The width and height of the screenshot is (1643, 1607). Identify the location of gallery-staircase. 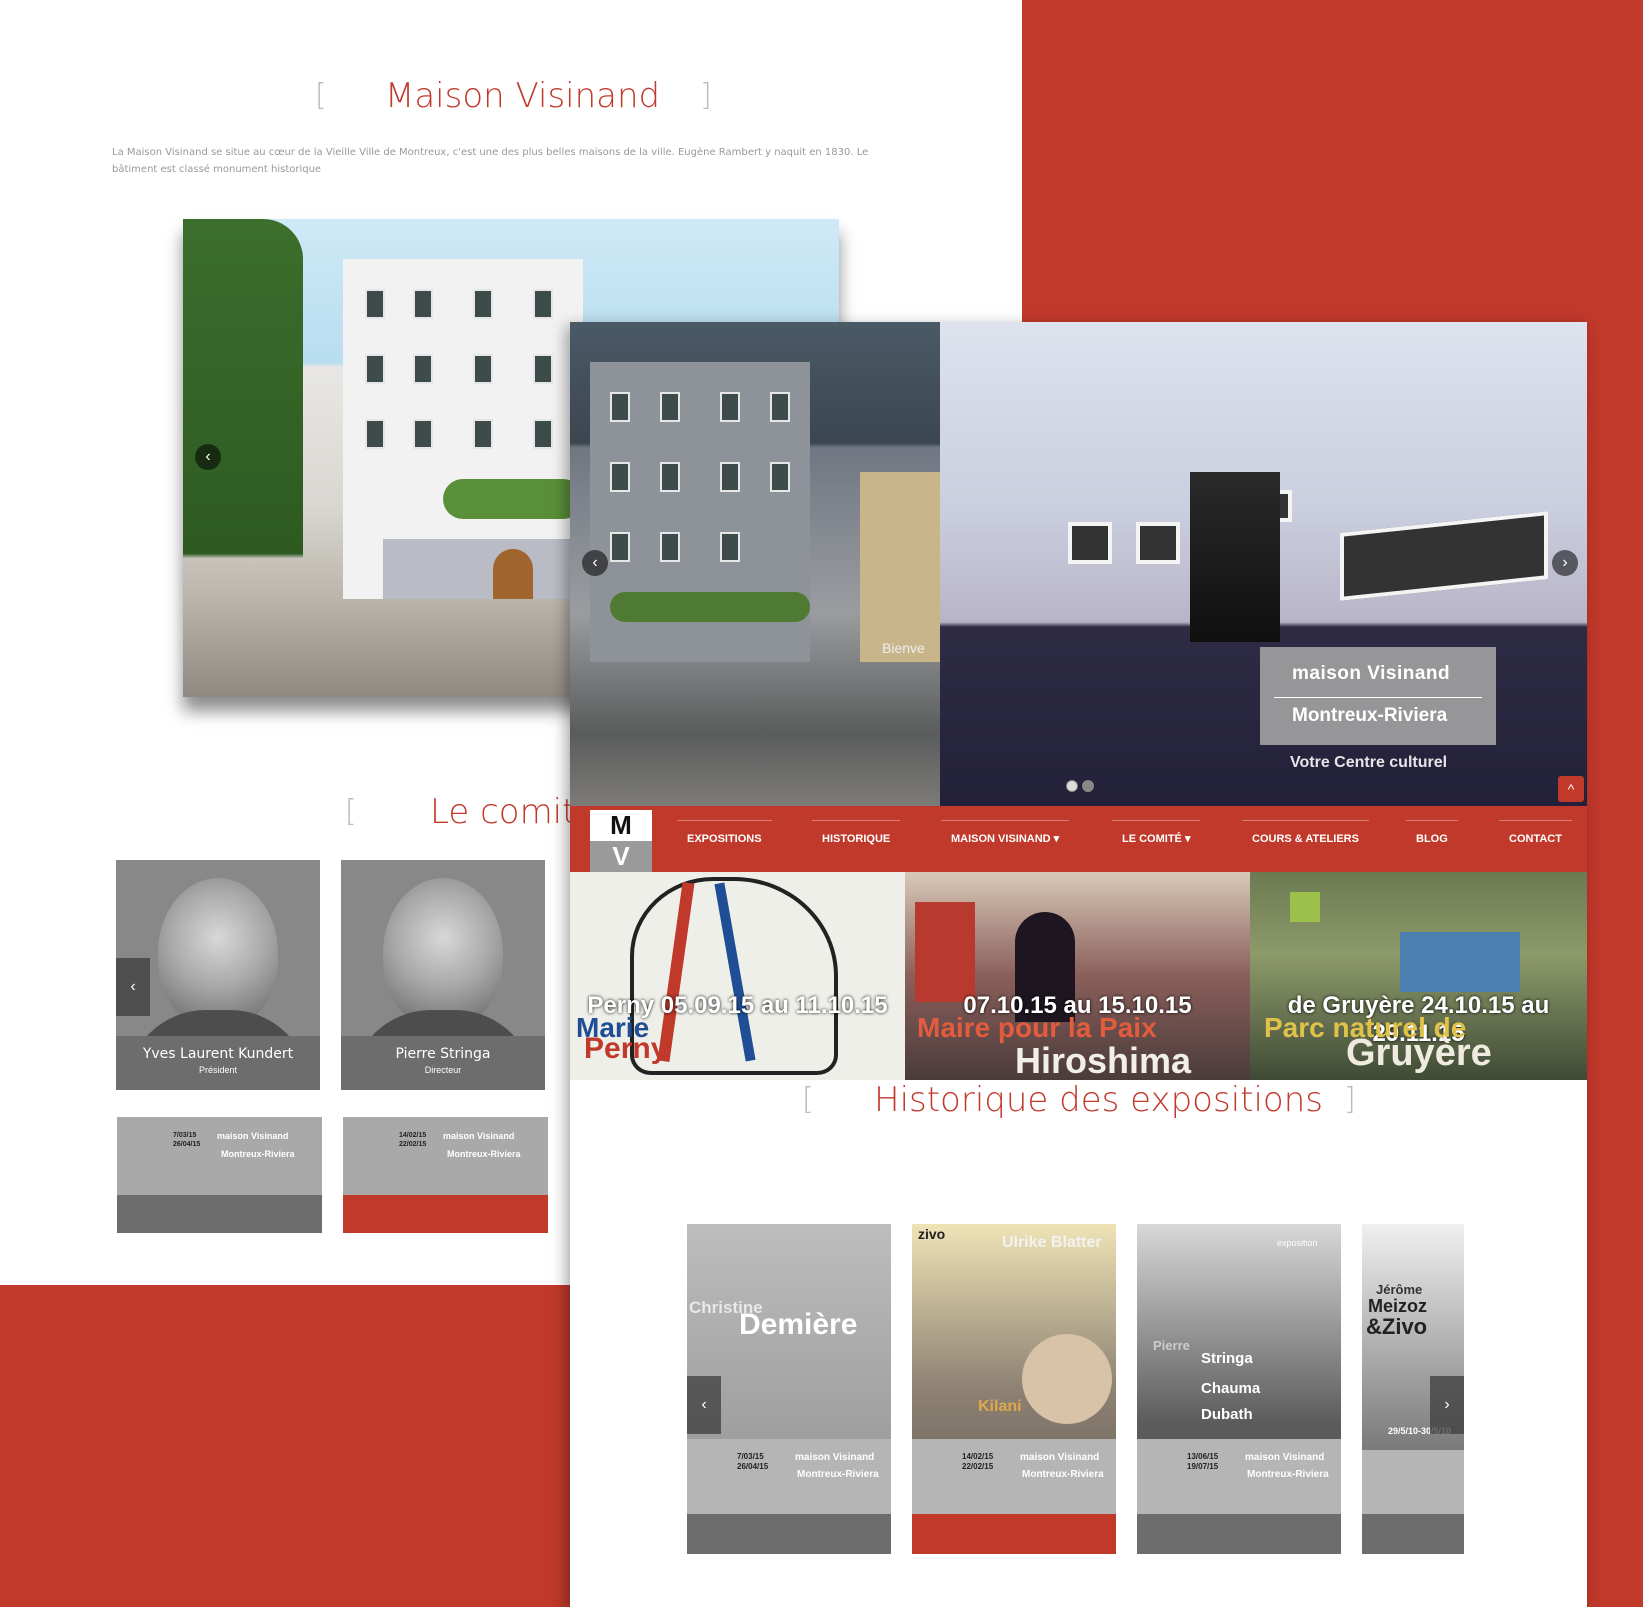
(1235, 557).